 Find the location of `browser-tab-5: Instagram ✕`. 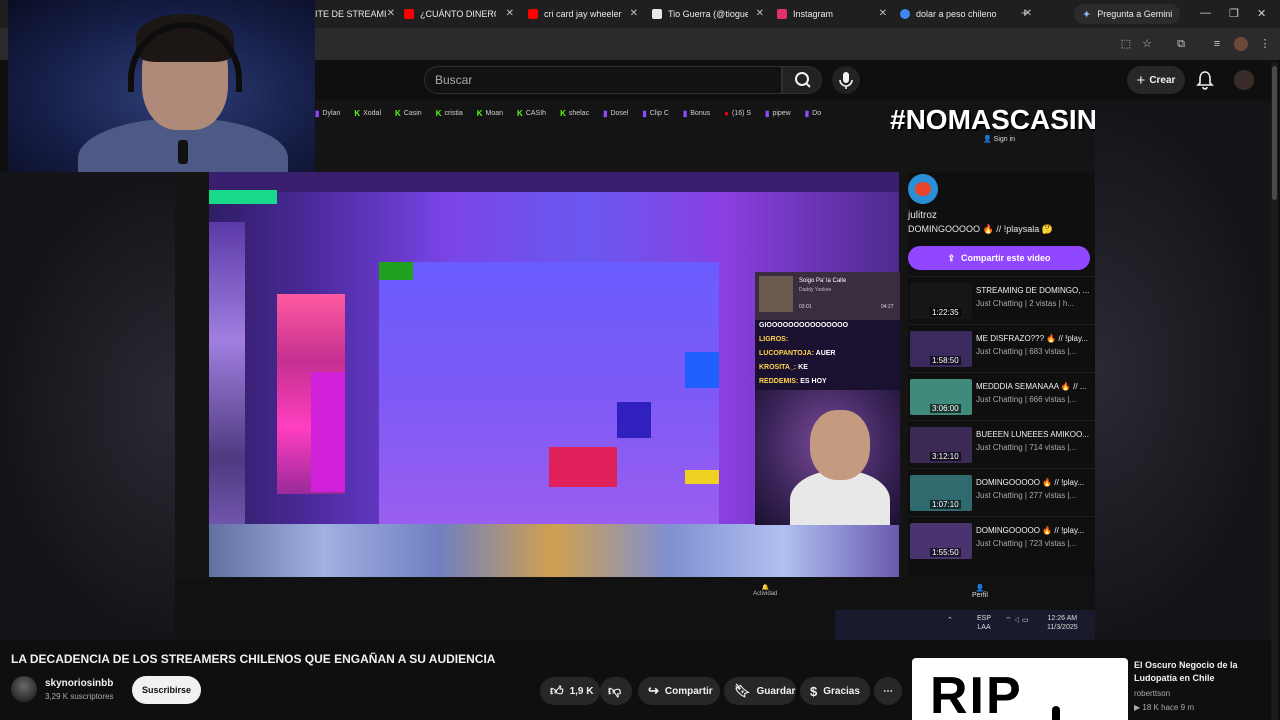

browser-tab-5: Instagram ✕ is located at coordinates (832, 14).